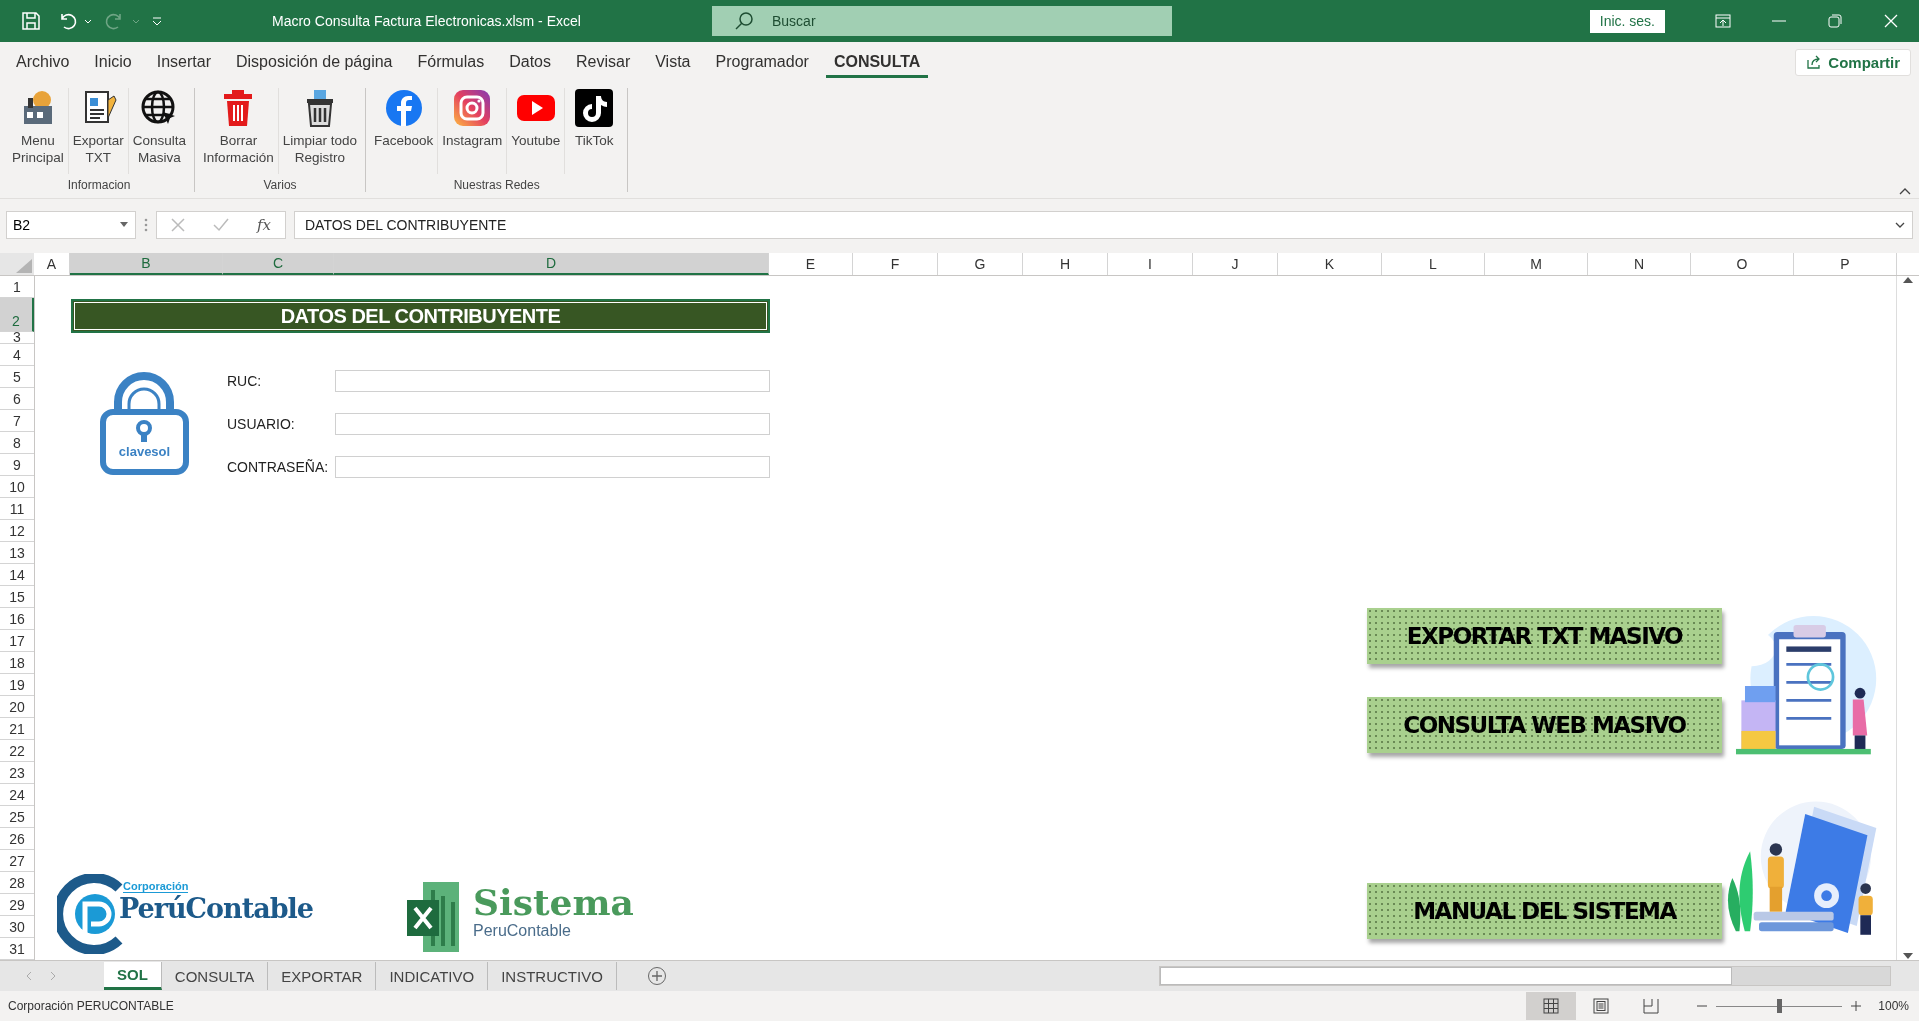  What do you see at coordinates (1627, 21) in the screenshot?
I see `sign-in-button: Inic. ses.` at bounding box center [1627, 21].